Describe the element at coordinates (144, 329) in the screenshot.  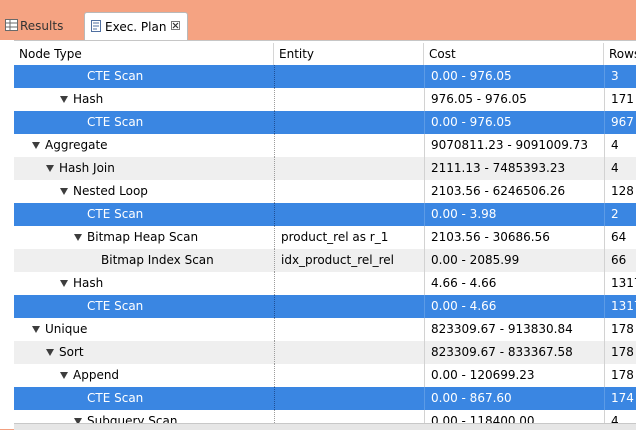
I see `node-type-cell: Unique` at that location.